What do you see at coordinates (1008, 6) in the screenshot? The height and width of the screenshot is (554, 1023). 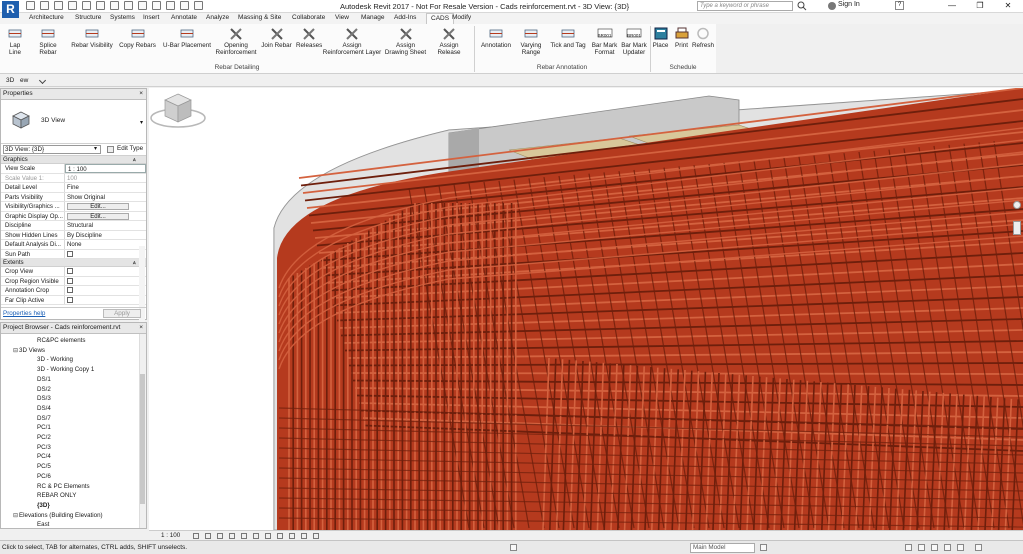 I see `close-button: ✕` at bounding box center [1008, 6].